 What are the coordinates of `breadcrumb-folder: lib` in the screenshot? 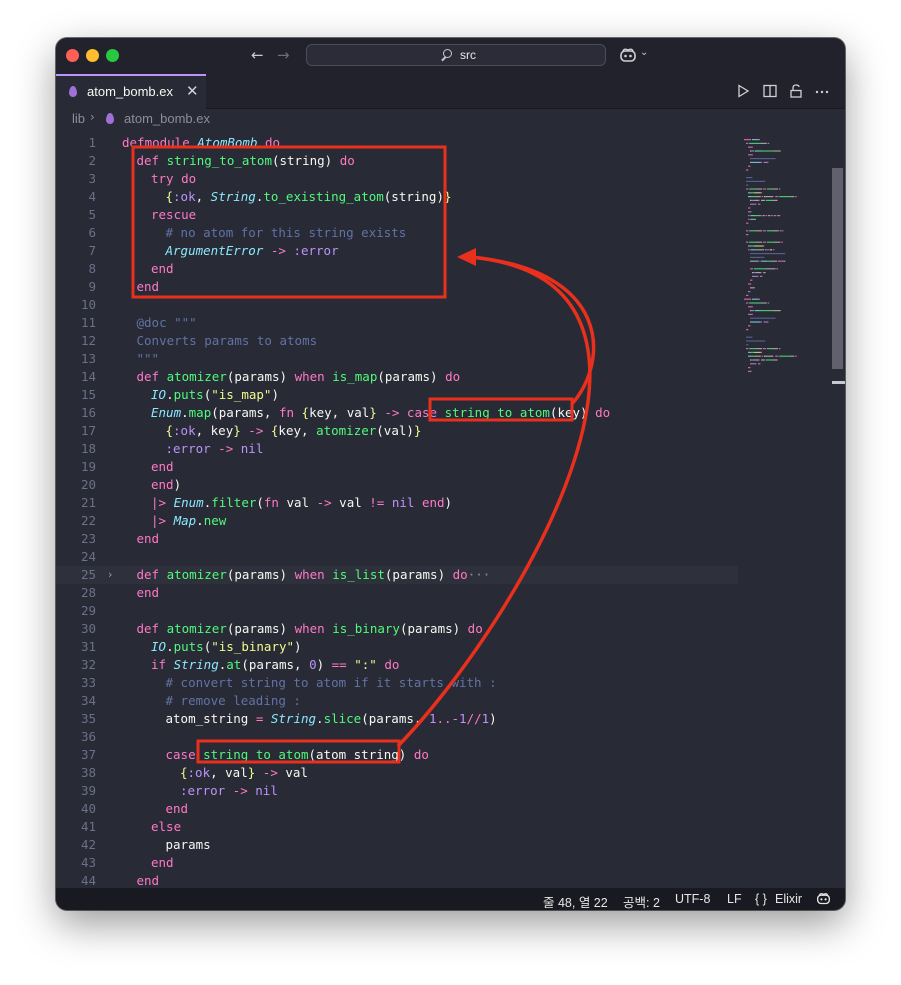 It's located at (78, 118).